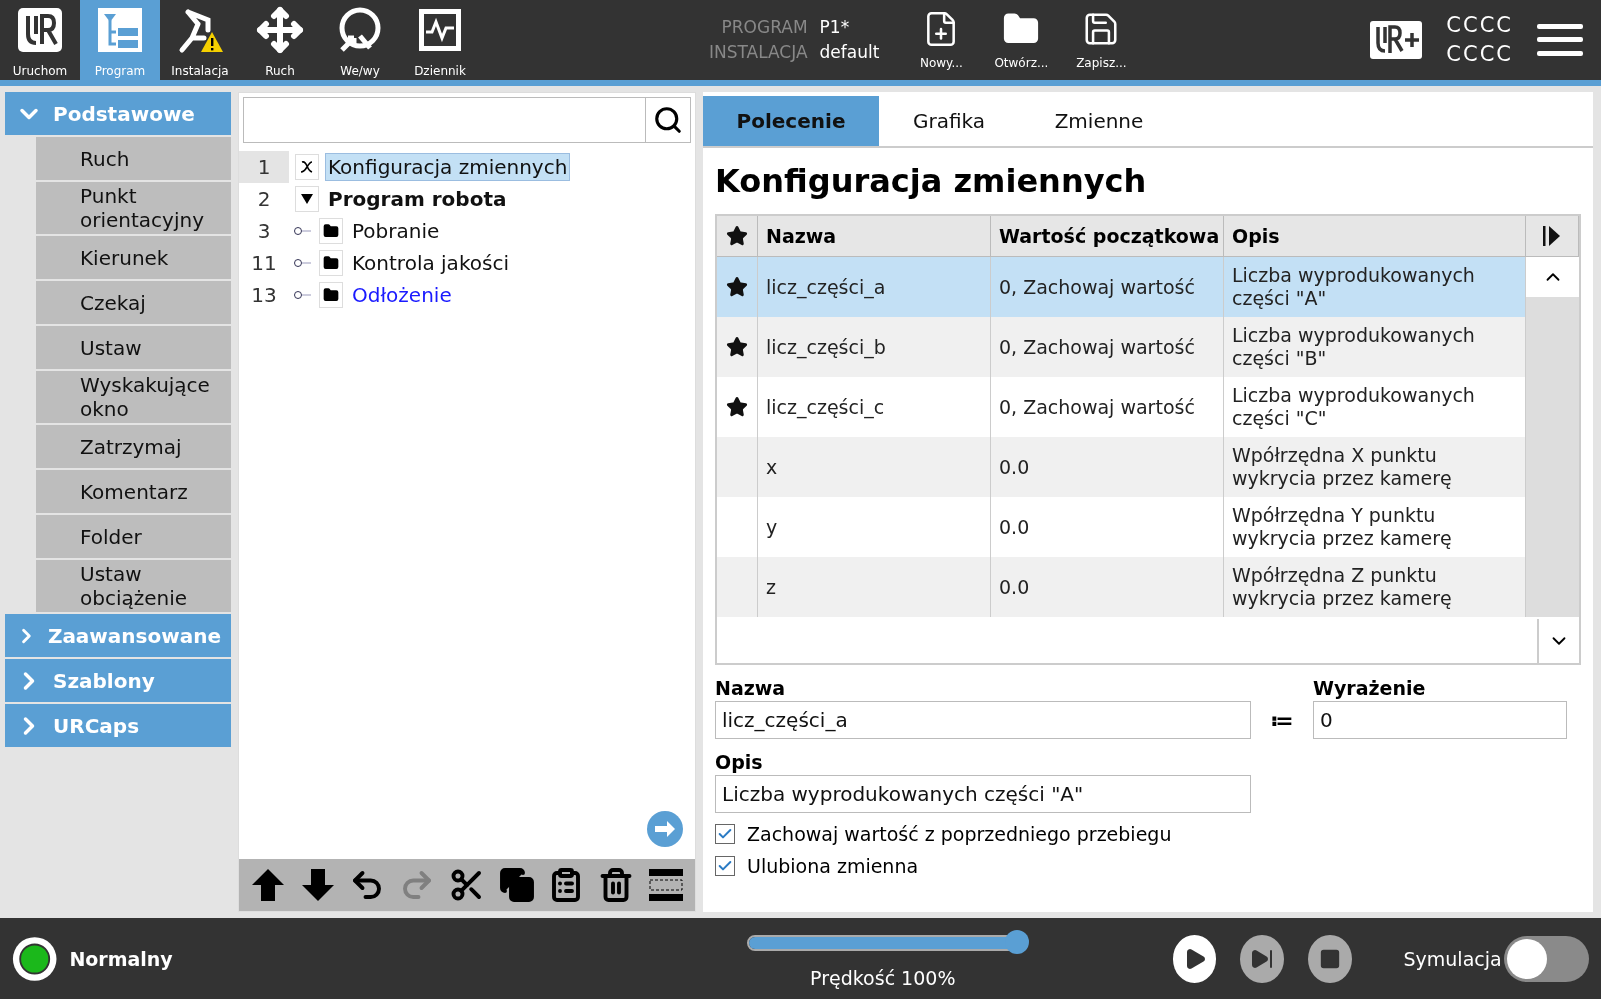  What do you see at coordinates (417, 199) in the screenshot?
I see `tree-node: Program robota` at bounding box center [417, 199].